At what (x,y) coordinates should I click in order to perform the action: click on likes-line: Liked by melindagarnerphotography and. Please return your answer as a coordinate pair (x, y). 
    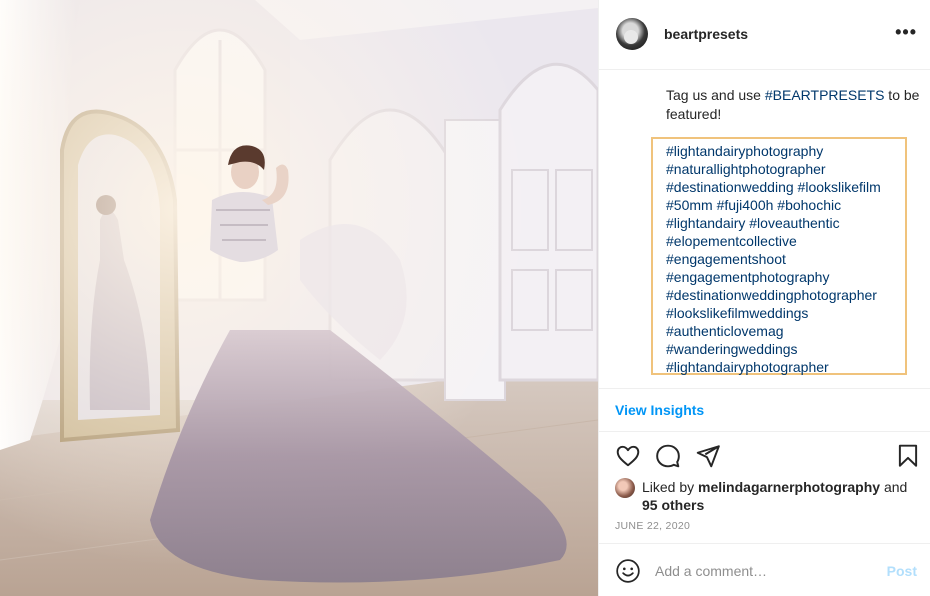
    Looking at the image, I should click on (768, 487).